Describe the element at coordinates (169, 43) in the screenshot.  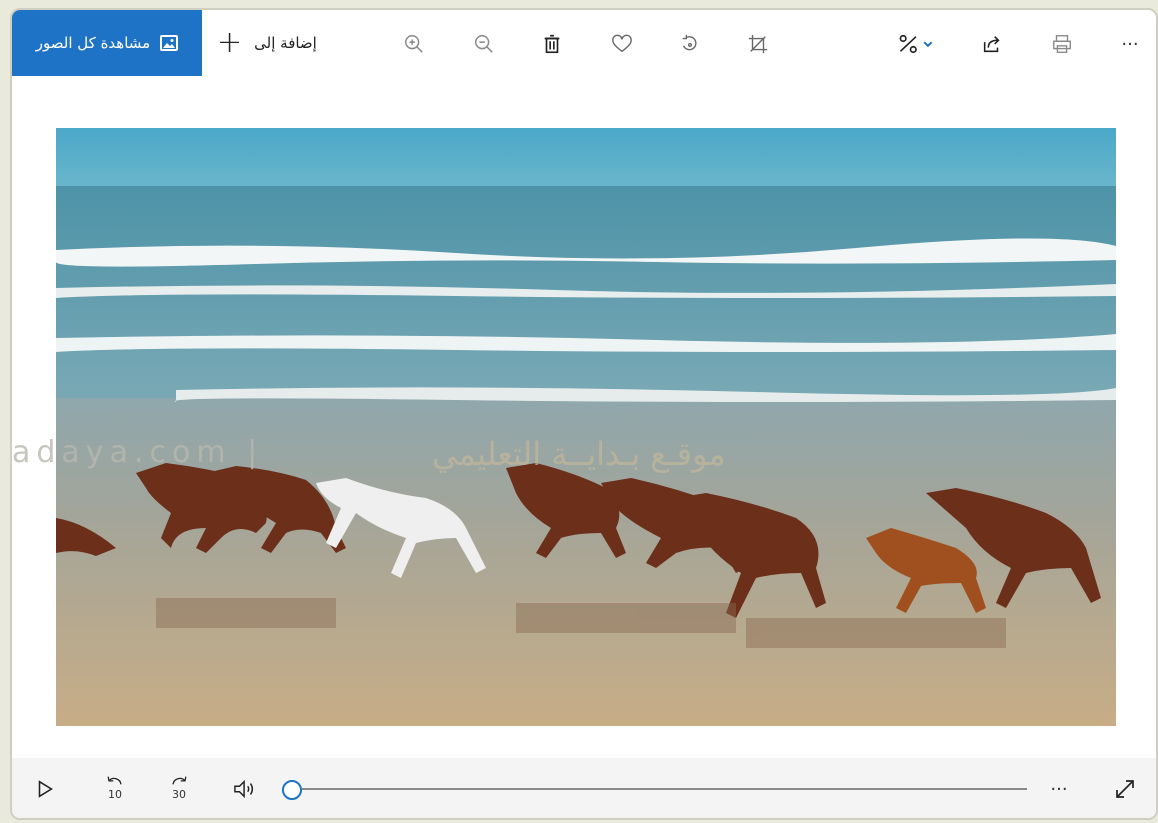
I see `picture-icon` at that location.